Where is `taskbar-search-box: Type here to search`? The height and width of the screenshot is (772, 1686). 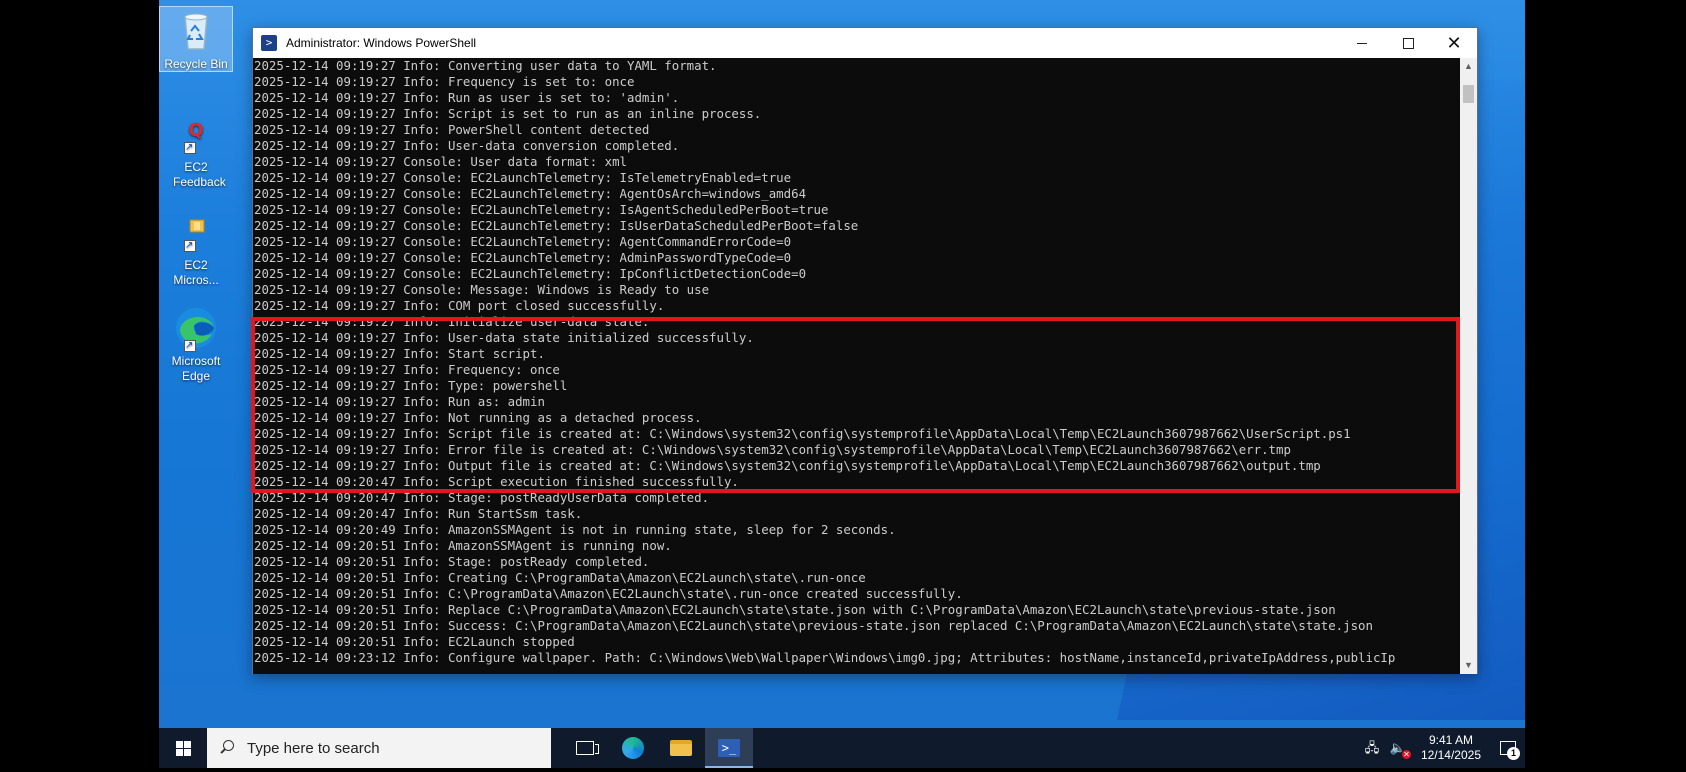 taskbar-search-box: Type here to search is located at coordinates (379, 748).